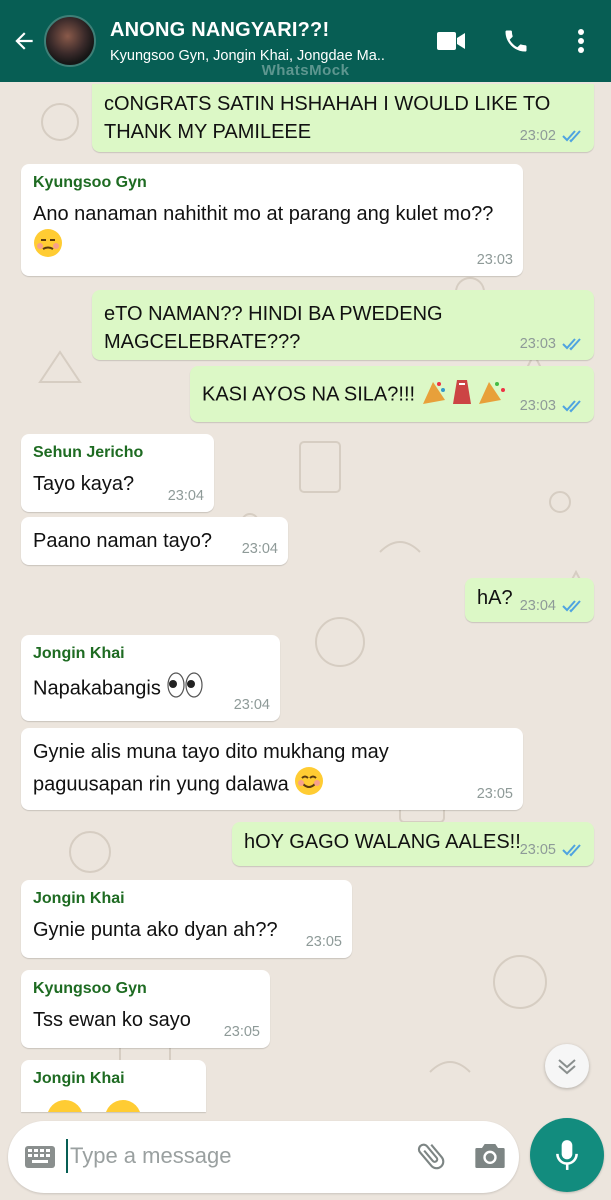  I want to click on back-arrow-icon, so click(24, 41).